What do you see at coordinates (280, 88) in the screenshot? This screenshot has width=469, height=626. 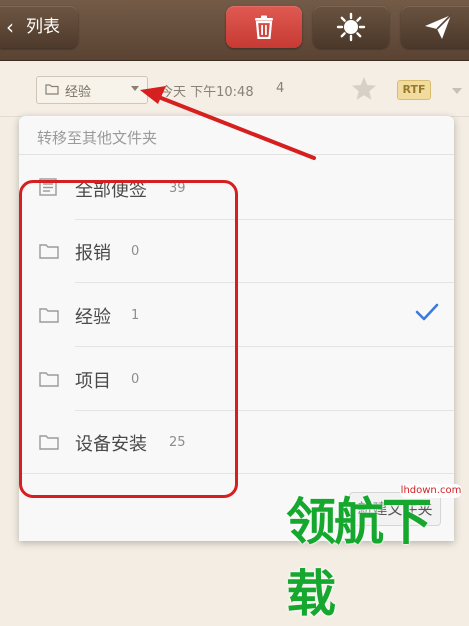 I see `note-count: 4` at bounding box center [280, 88].